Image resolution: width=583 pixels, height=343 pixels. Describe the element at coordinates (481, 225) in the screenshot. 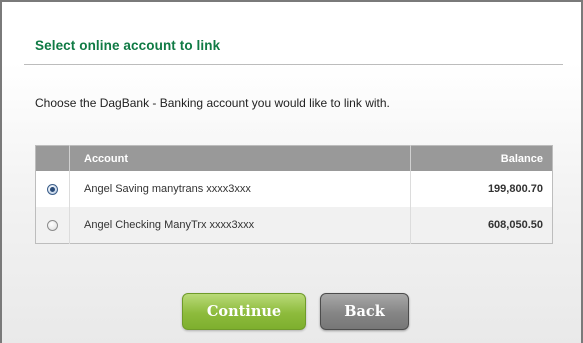

I see `account-balance: 608,050.50` at that location.